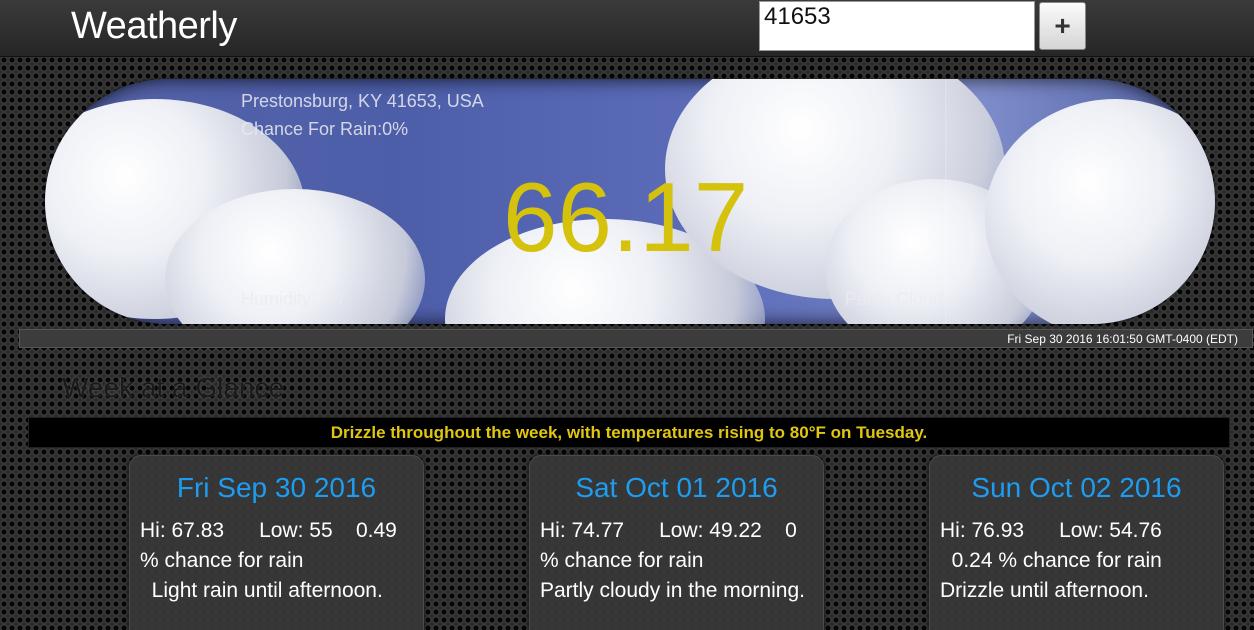 The width and height of the screenshot is (1254, 630). What do you see at coordinates (1080, 201) in the screenshot?
I see `banner-overlay` at bounding box center [1080, 201].